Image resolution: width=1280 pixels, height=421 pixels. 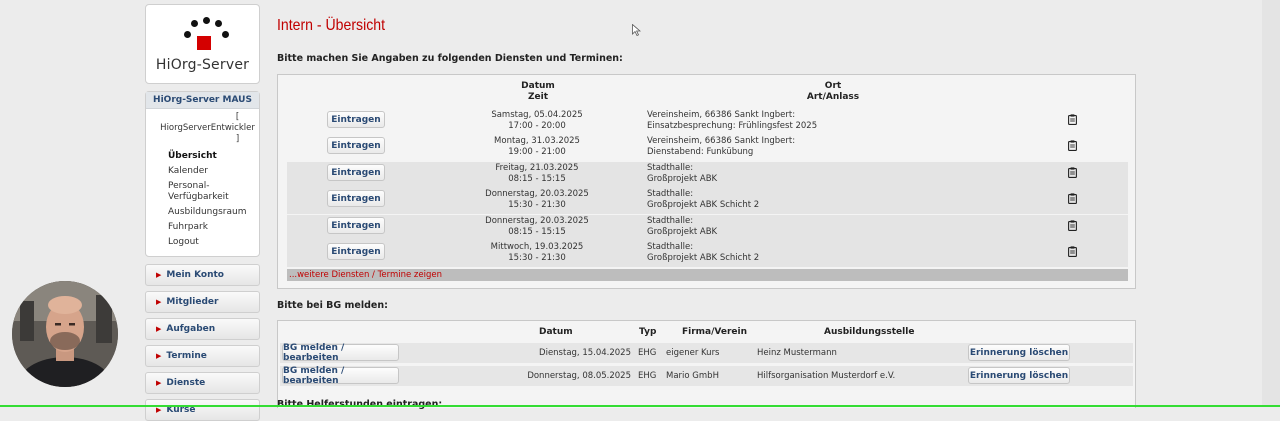 I want to click on menu-termine: ▶ Termine, so click(x=202, y=356).